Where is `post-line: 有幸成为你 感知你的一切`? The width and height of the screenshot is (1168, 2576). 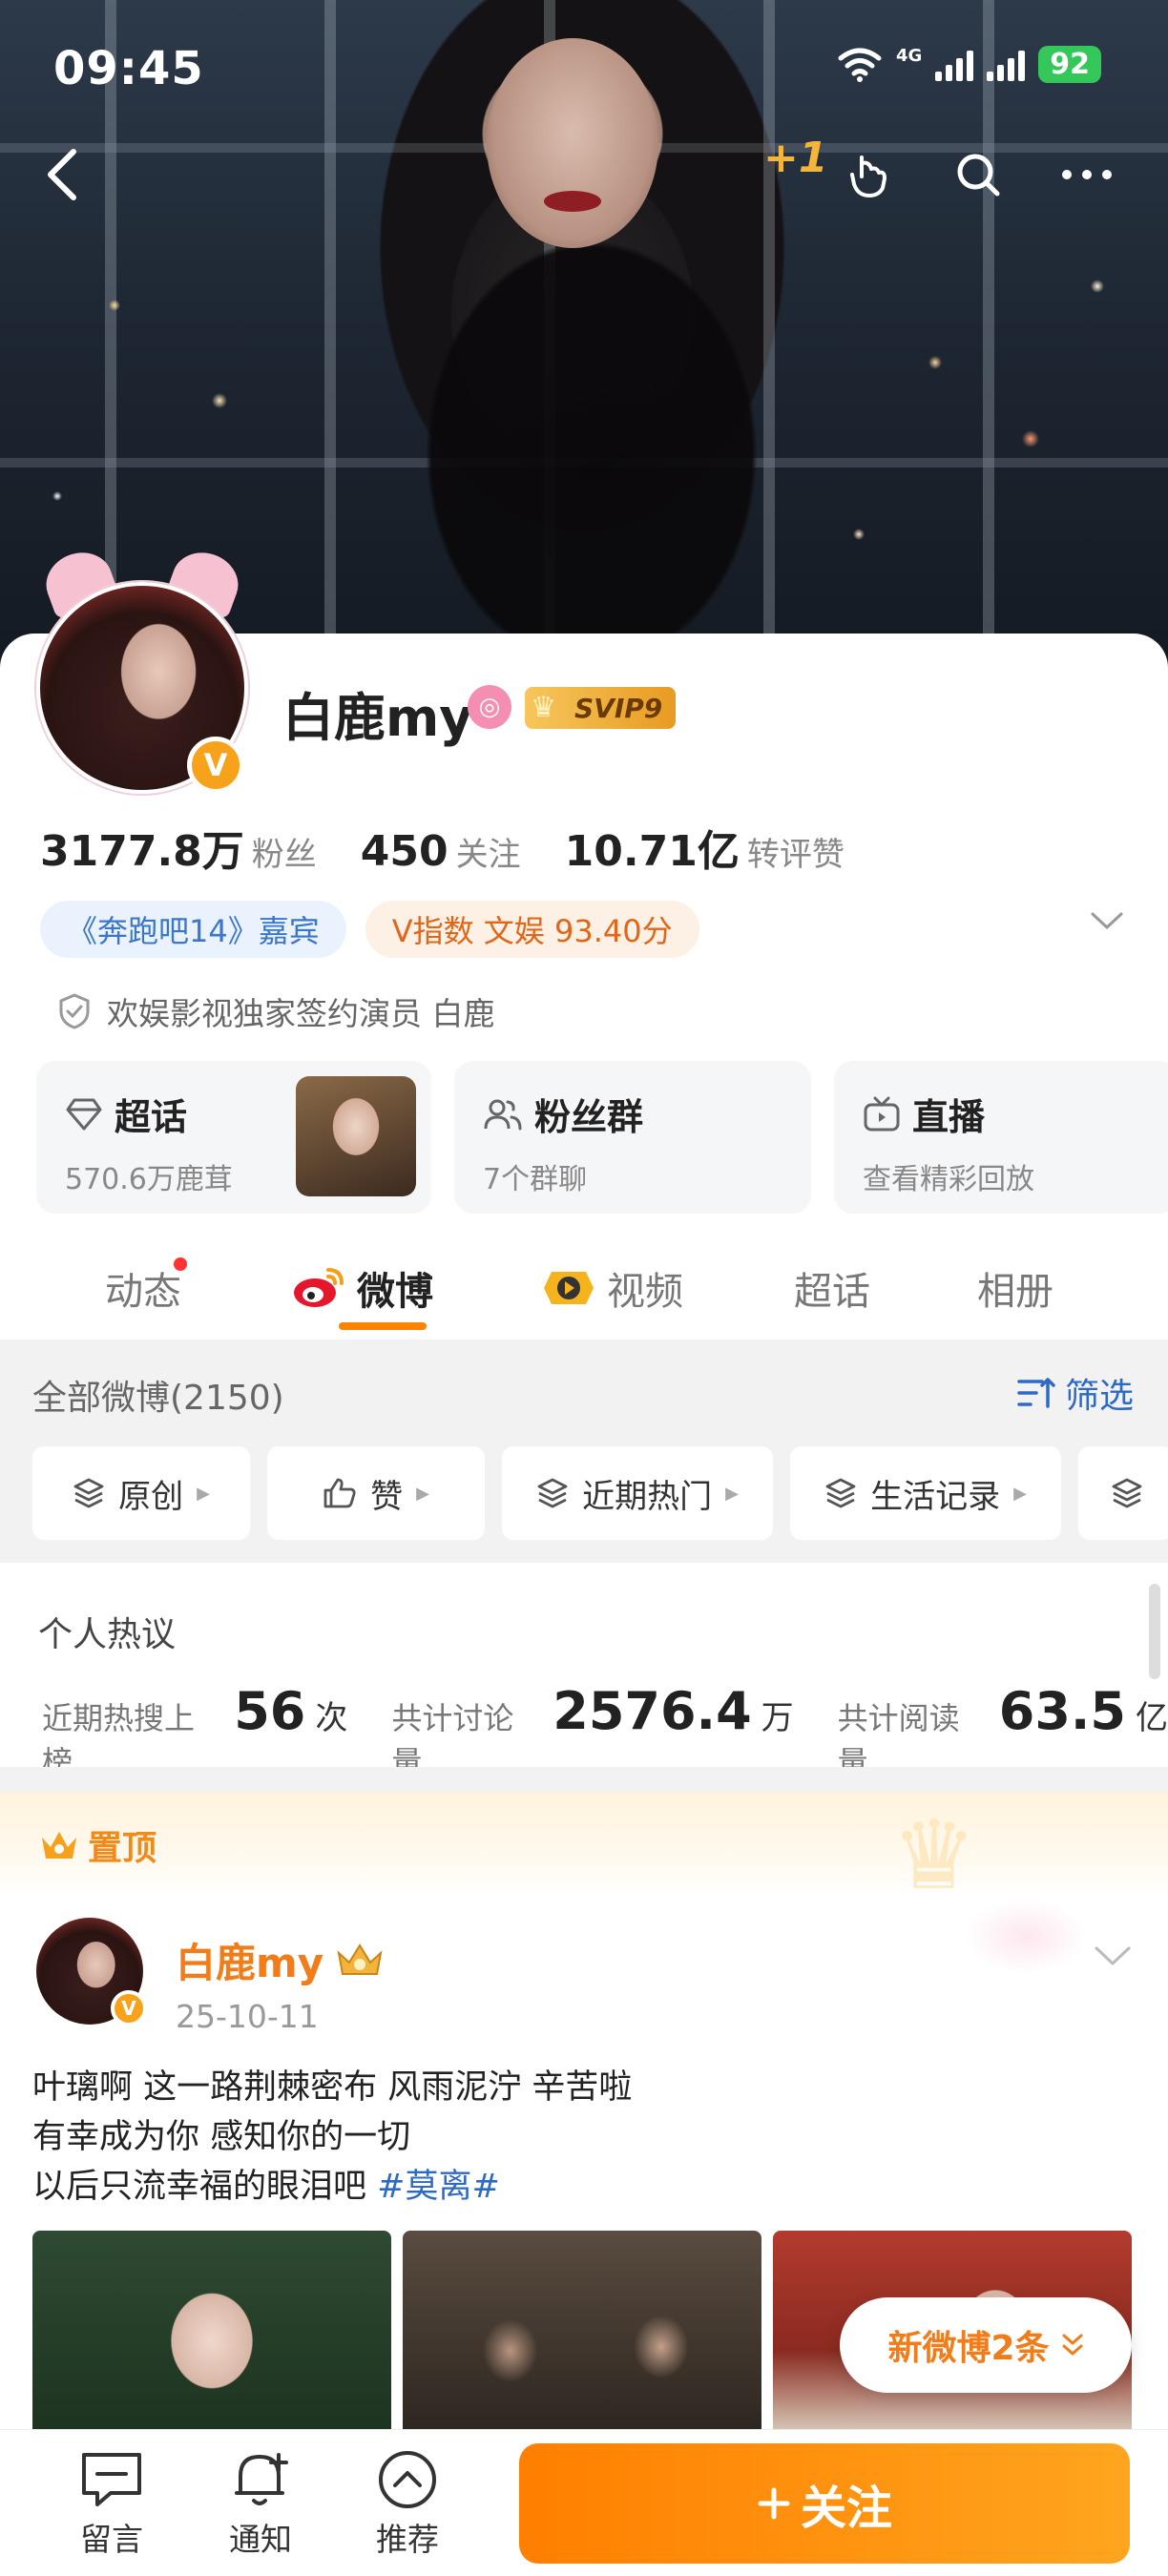 post-line: 有幸成为你 感知你的一切 is located at coordinates (221, 2137).